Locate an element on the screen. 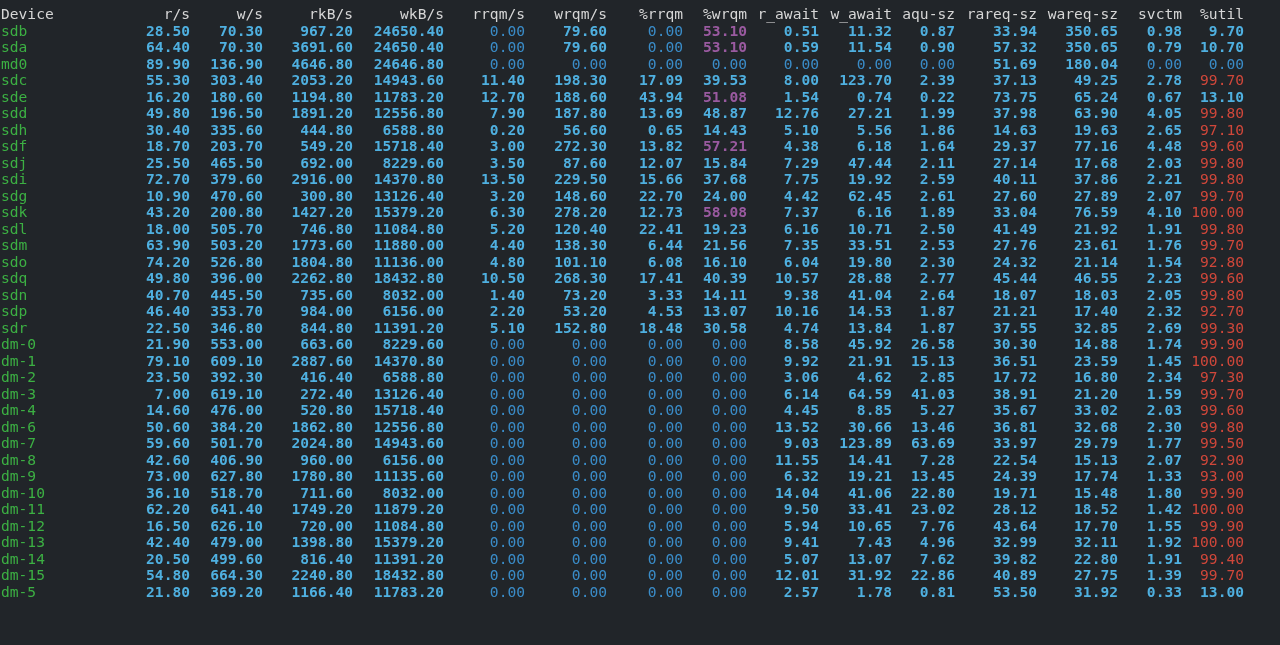 This screenshot has height=645, width=1280. table-cell: 42.60 is located at coordinates (168, 459).